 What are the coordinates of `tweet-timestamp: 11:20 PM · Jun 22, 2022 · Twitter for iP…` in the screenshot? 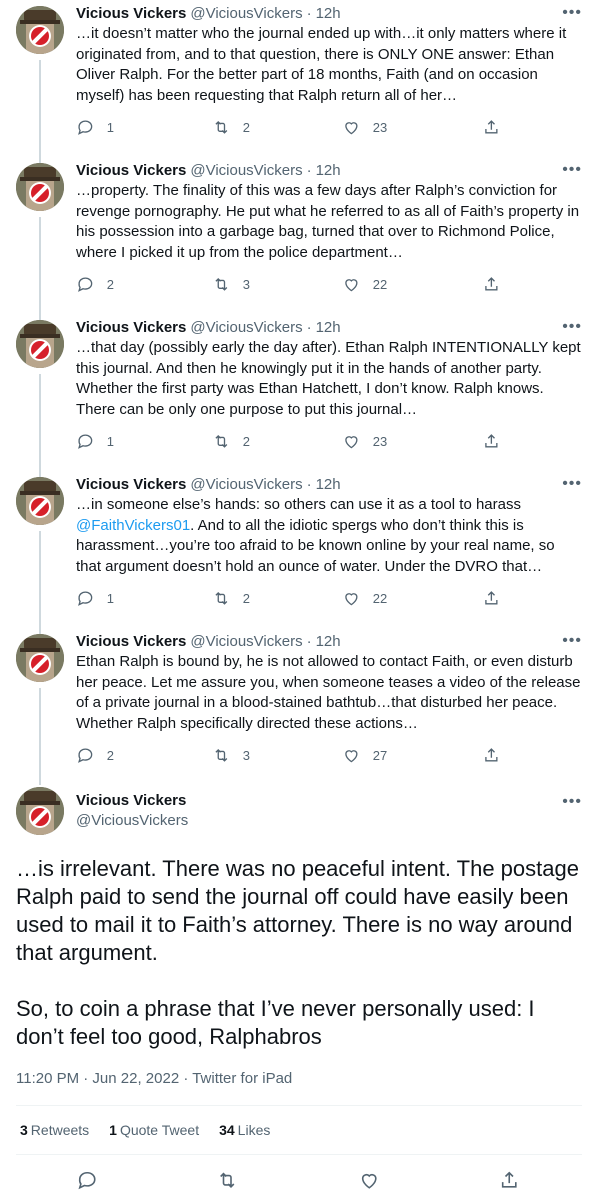 It's located at (299, 1079).